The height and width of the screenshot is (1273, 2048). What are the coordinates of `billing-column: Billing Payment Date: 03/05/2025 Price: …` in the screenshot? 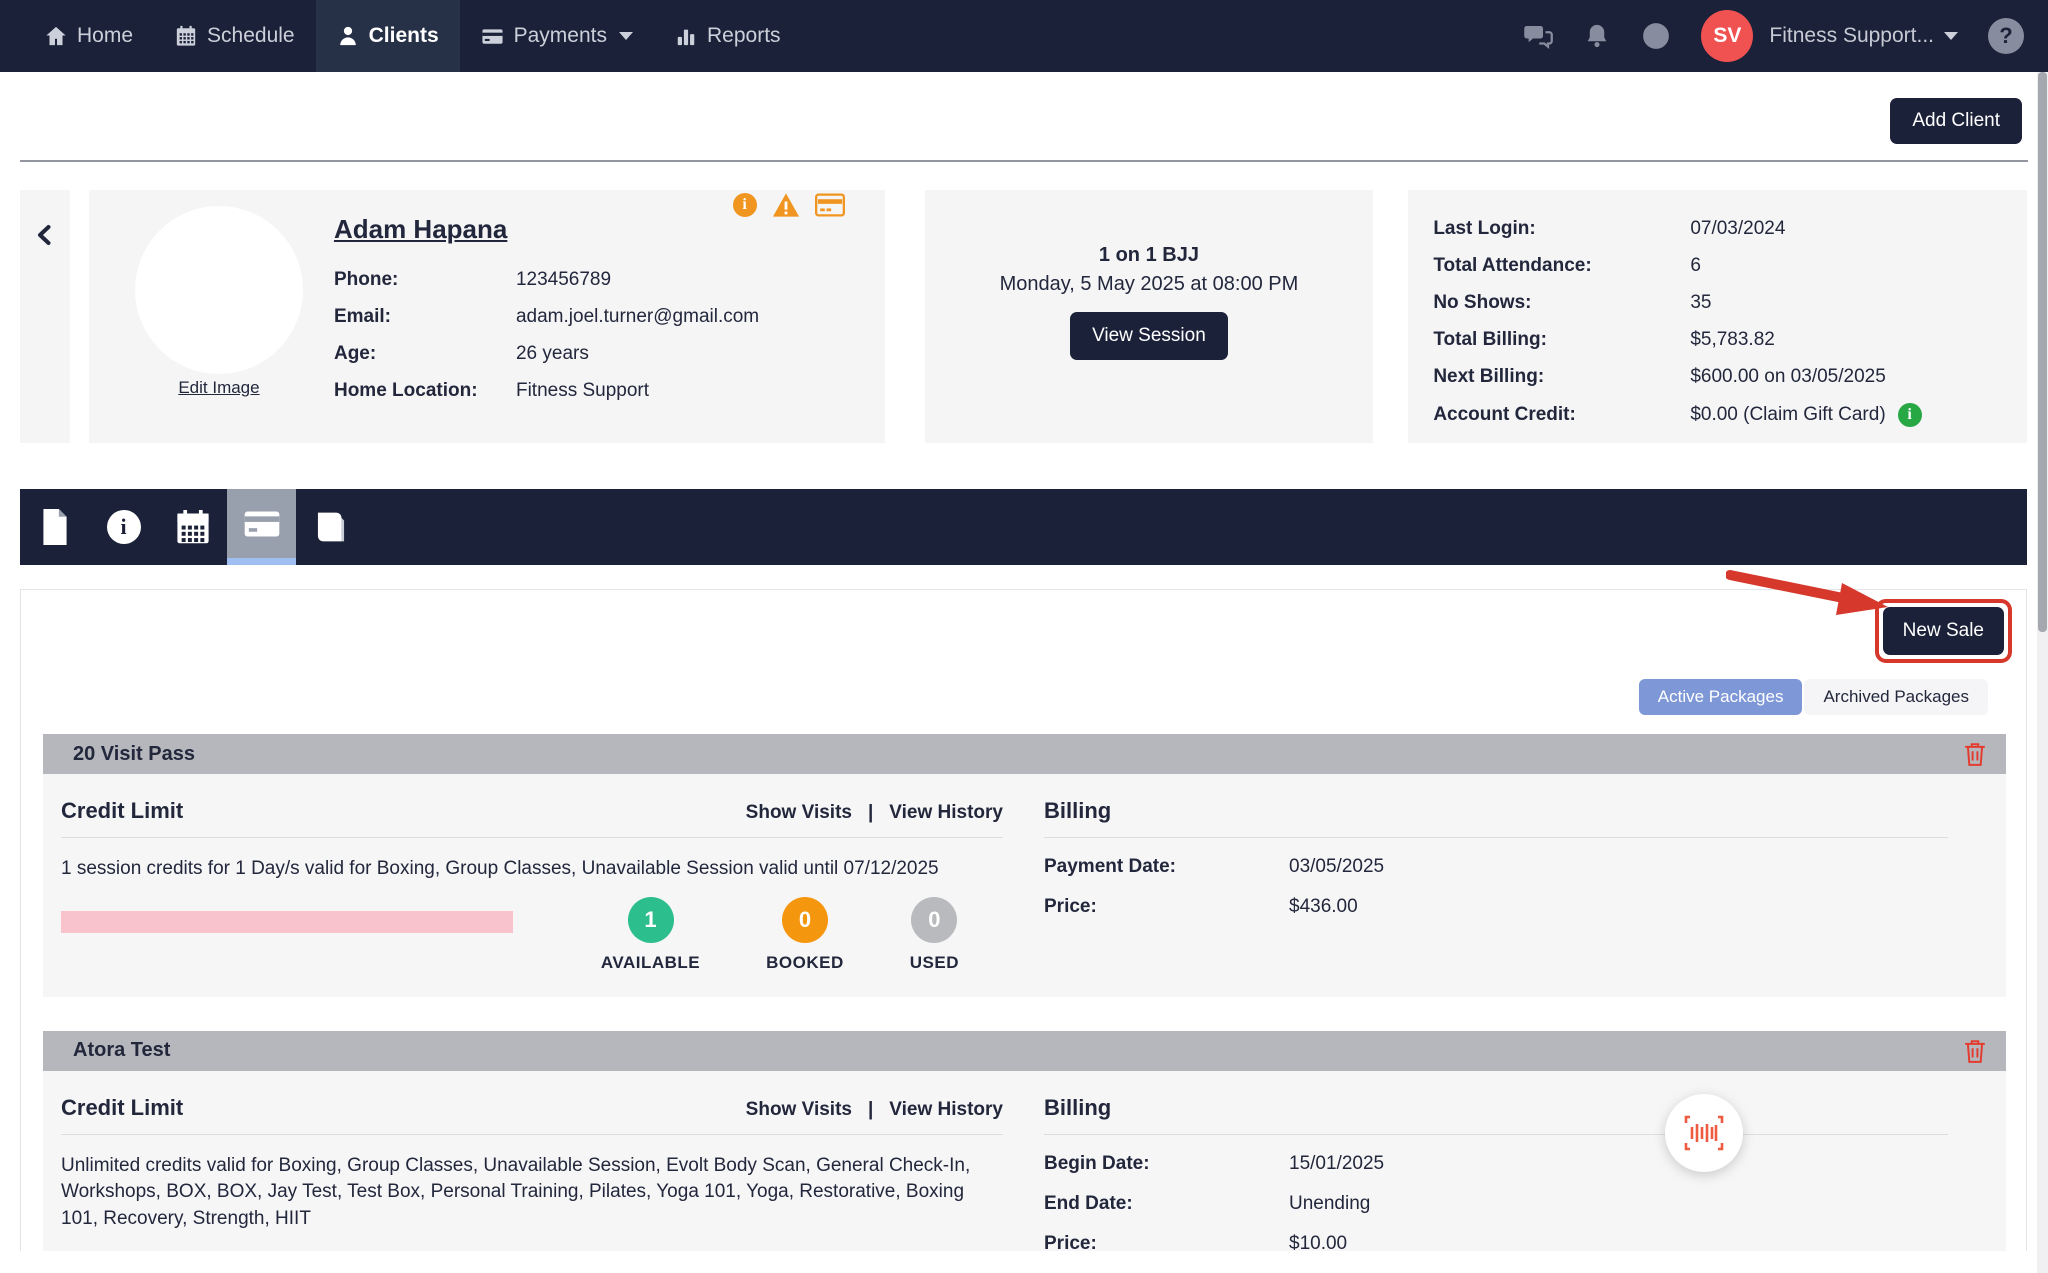 It's located at (1516, 885).